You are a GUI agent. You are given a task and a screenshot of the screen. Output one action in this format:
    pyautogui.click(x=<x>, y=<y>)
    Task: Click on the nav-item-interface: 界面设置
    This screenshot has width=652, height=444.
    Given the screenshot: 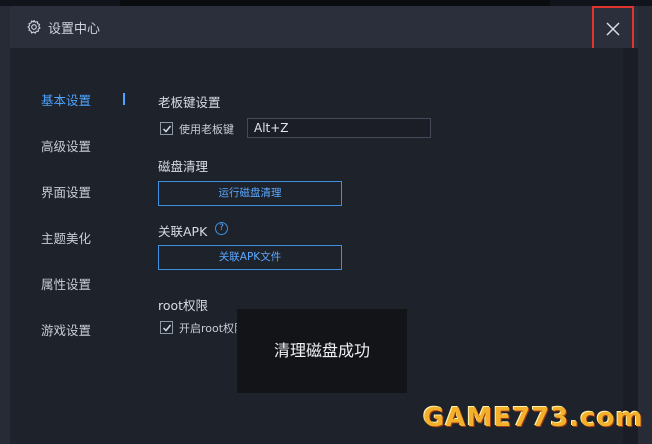 What is the action you would take?
    pyautogui.click(x=66, y=191)
    